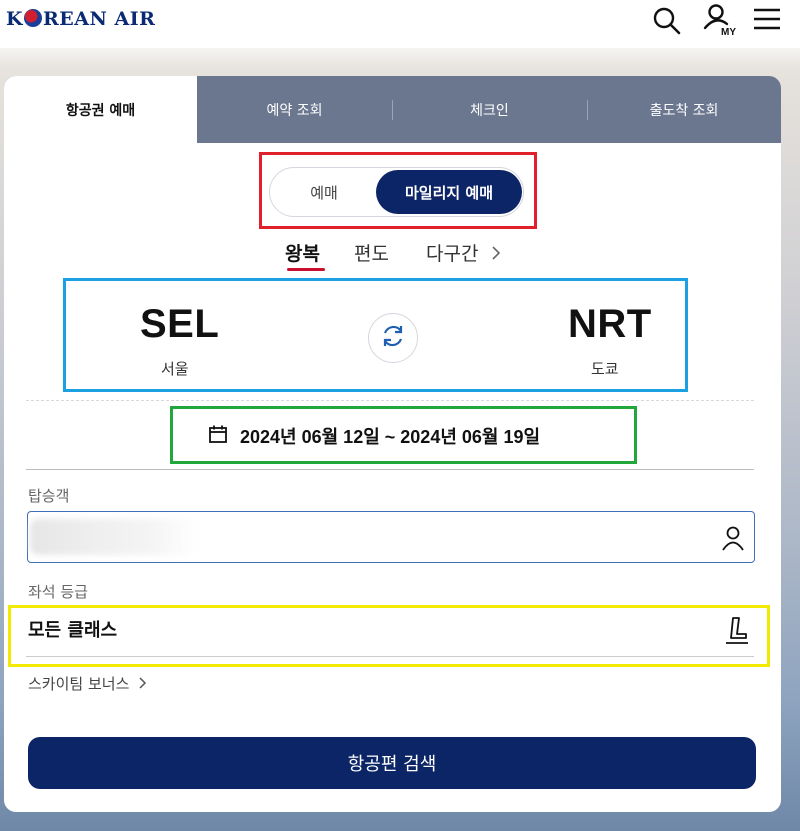 Image resolution: width=800 pixels, height=831 pixels. What do you see at coordinates (15, 19) in the screenshot?
I see `logo-text-k: K` at bounding box center [15, 19].